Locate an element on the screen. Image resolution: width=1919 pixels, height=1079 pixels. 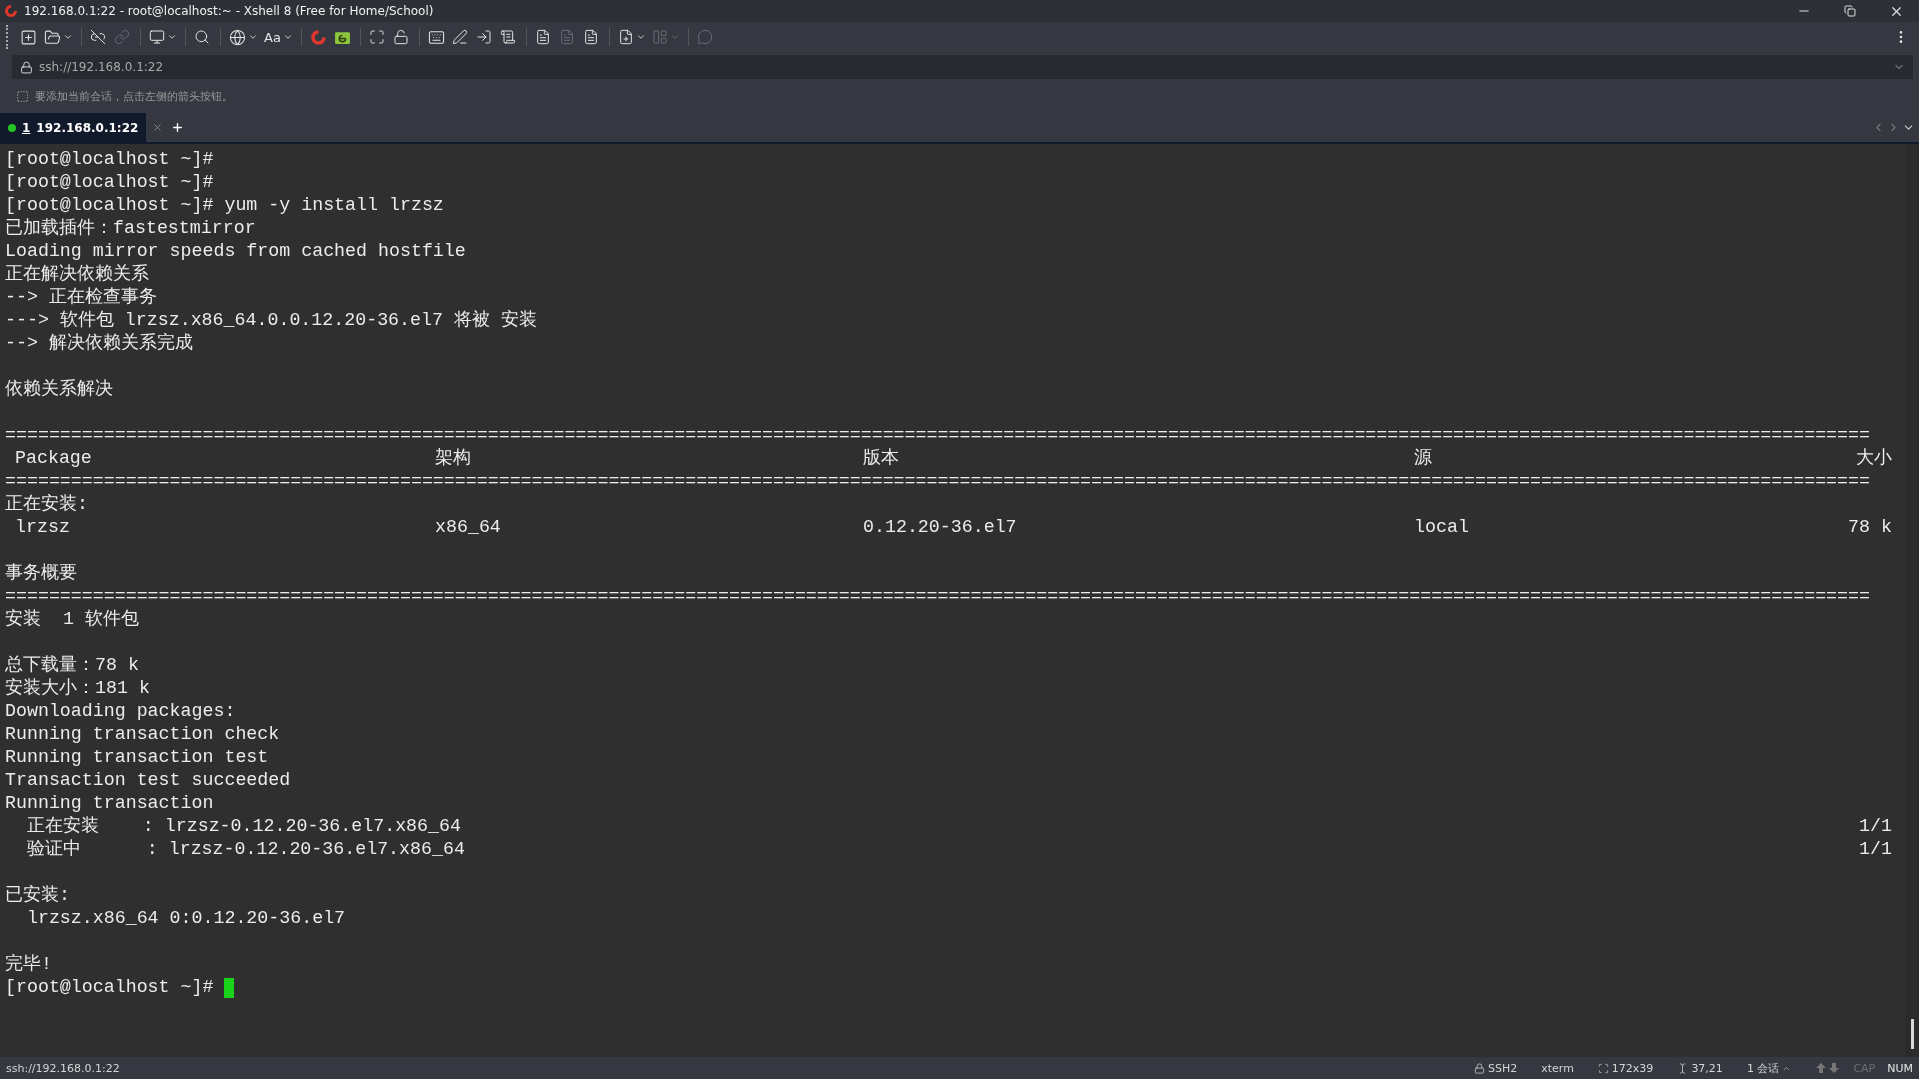
size-icon is located at coordinates (1603, 1068).